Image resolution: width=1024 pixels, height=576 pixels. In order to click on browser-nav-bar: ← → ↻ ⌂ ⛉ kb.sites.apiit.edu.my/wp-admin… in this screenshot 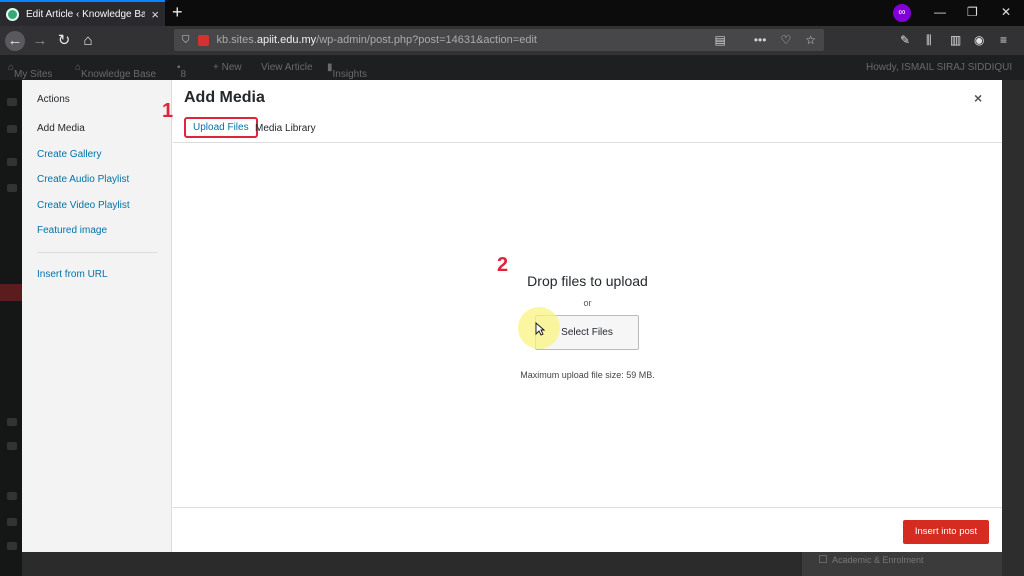, I will do `click(512, 40)`.